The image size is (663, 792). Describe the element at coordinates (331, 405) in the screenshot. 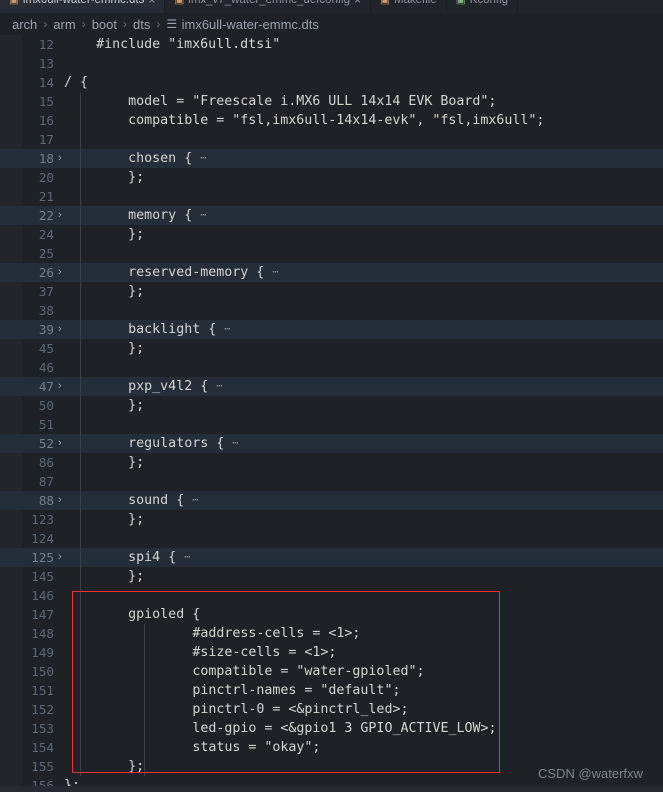

I see `code-line: 50};` at that location.